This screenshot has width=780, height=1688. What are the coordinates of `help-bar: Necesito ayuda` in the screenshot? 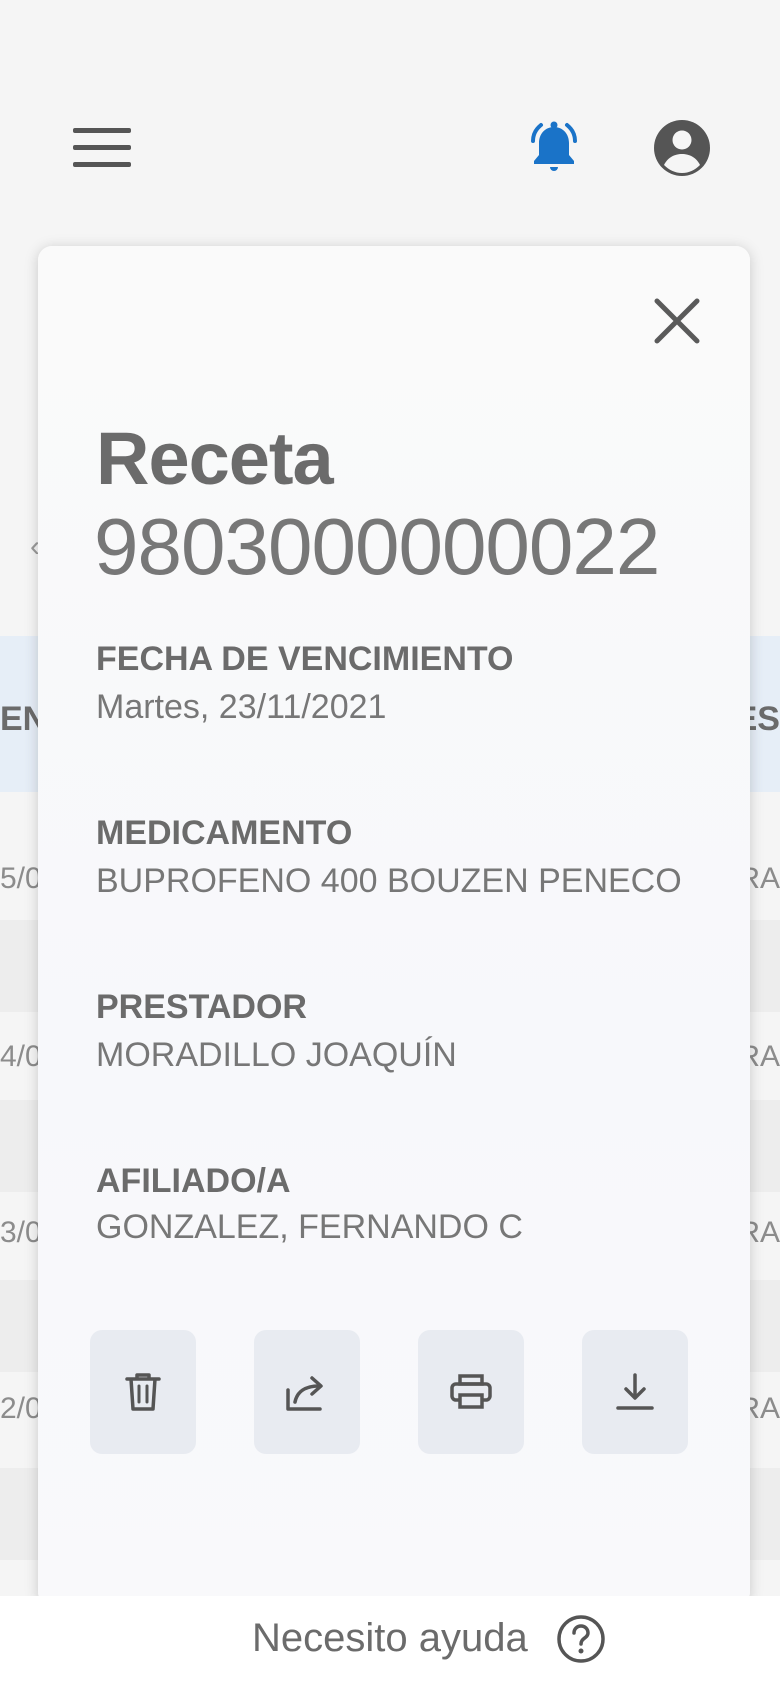 It's located at (390, 1642).